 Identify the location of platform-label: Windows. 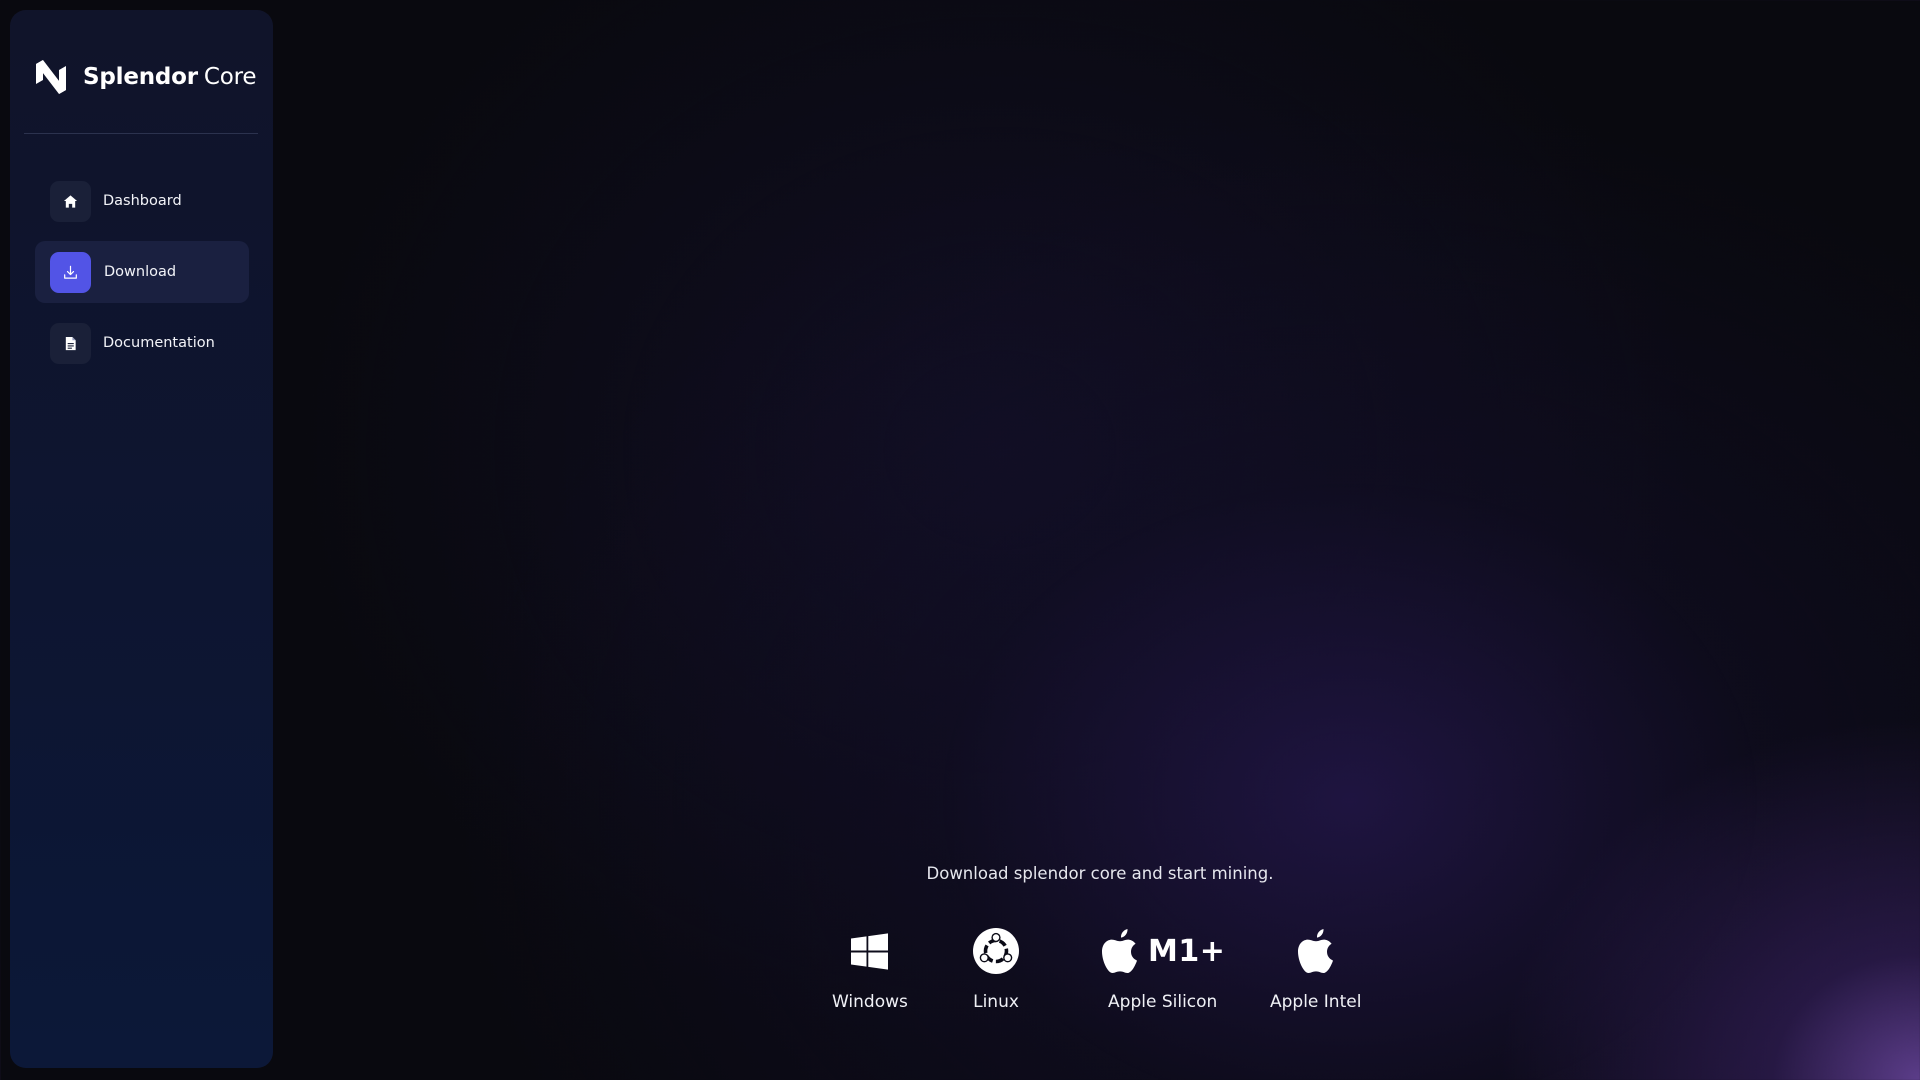
(870, 1002).